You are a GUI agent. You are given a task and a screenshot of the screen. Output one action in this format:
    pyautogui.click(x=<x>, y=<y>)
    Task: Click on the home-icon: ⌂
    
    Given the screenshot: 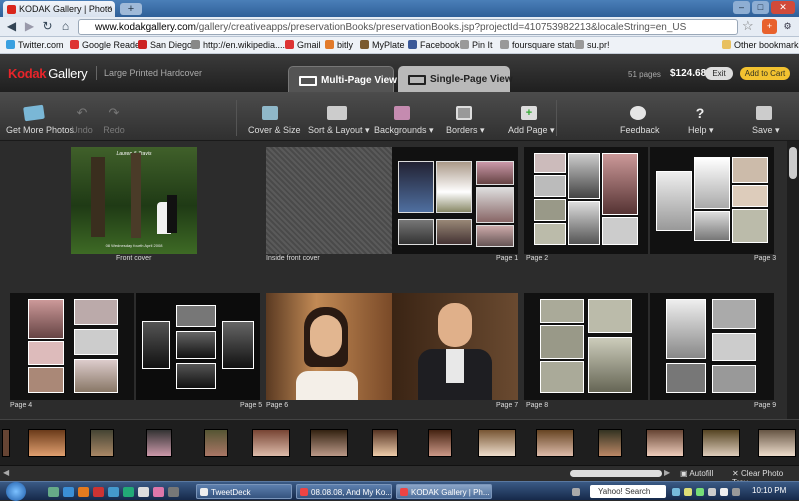 What is the action you would take?
    pyautogui.click(x=65, y=26)
    